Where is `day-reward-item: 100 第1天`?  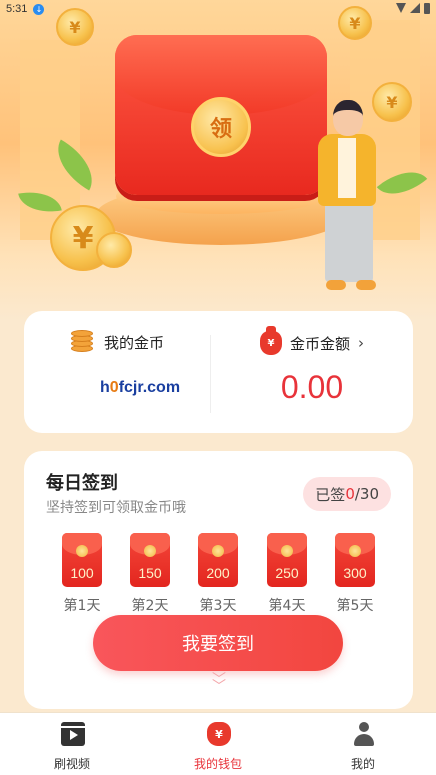
day-reward-item: 100 第1天 is located at coordinates (82, 574).